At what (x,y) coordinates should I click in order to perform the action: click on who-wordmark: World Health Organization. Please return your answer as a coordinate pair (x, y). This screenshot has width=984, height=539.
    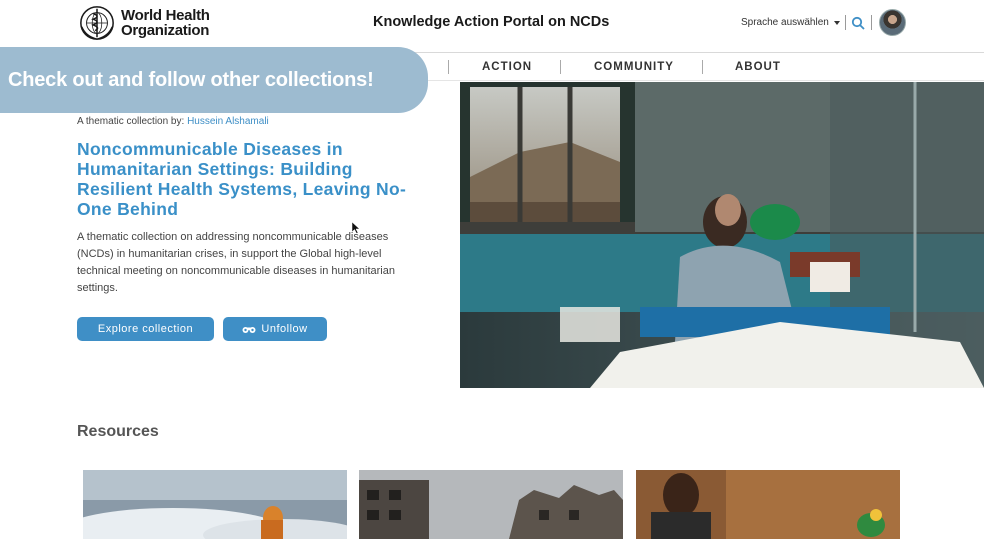
    Looking at the image, I should click on (165, 23).